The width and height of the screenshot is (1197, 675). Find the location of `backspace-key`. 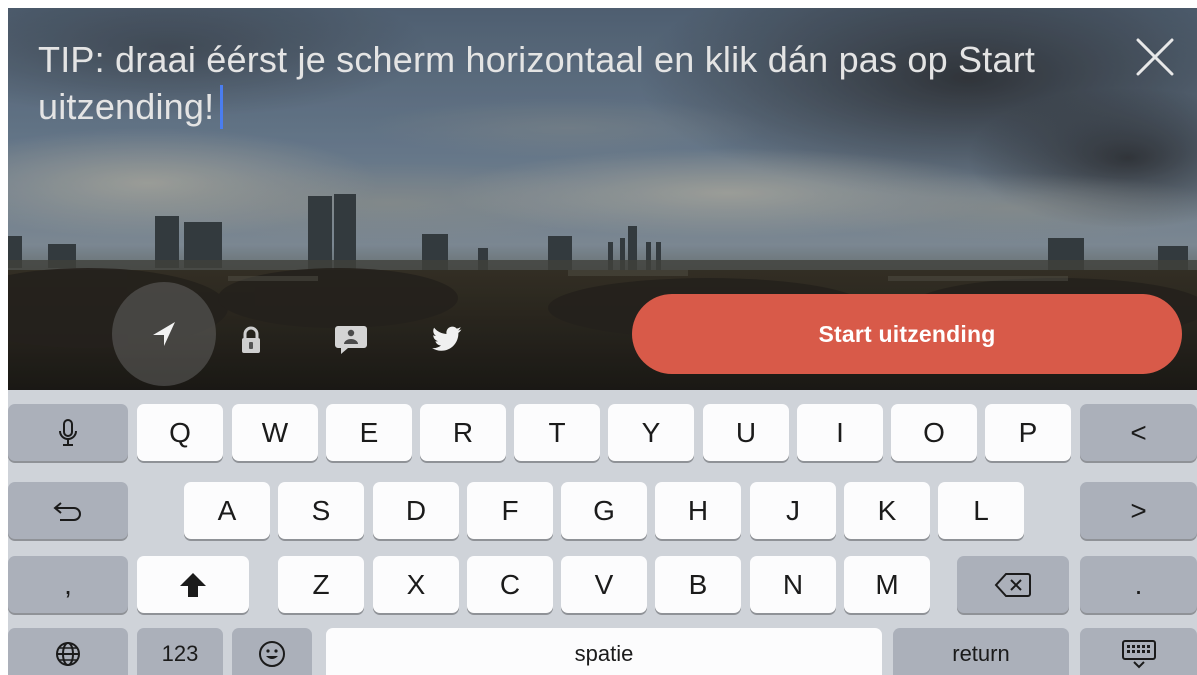

backspace-key is located at coordinates (1013, 584).